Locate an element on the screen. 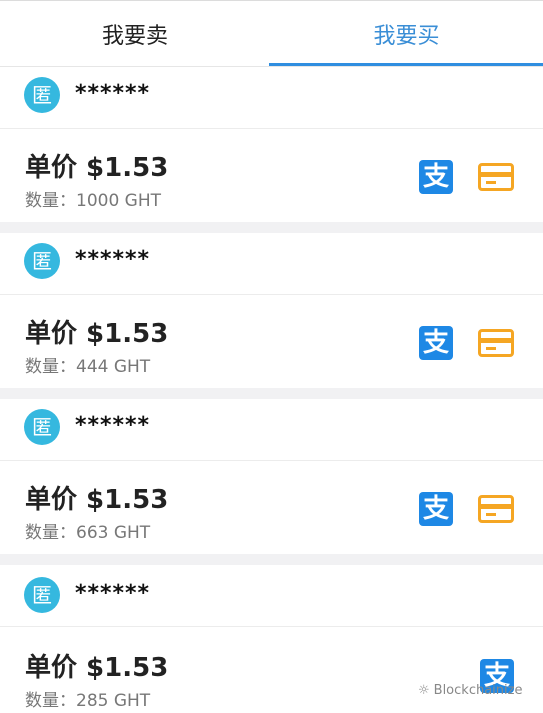 This screenshot has width=543, height=713. quantity: 数量：285 GHT is located at coordinates (88, 701).